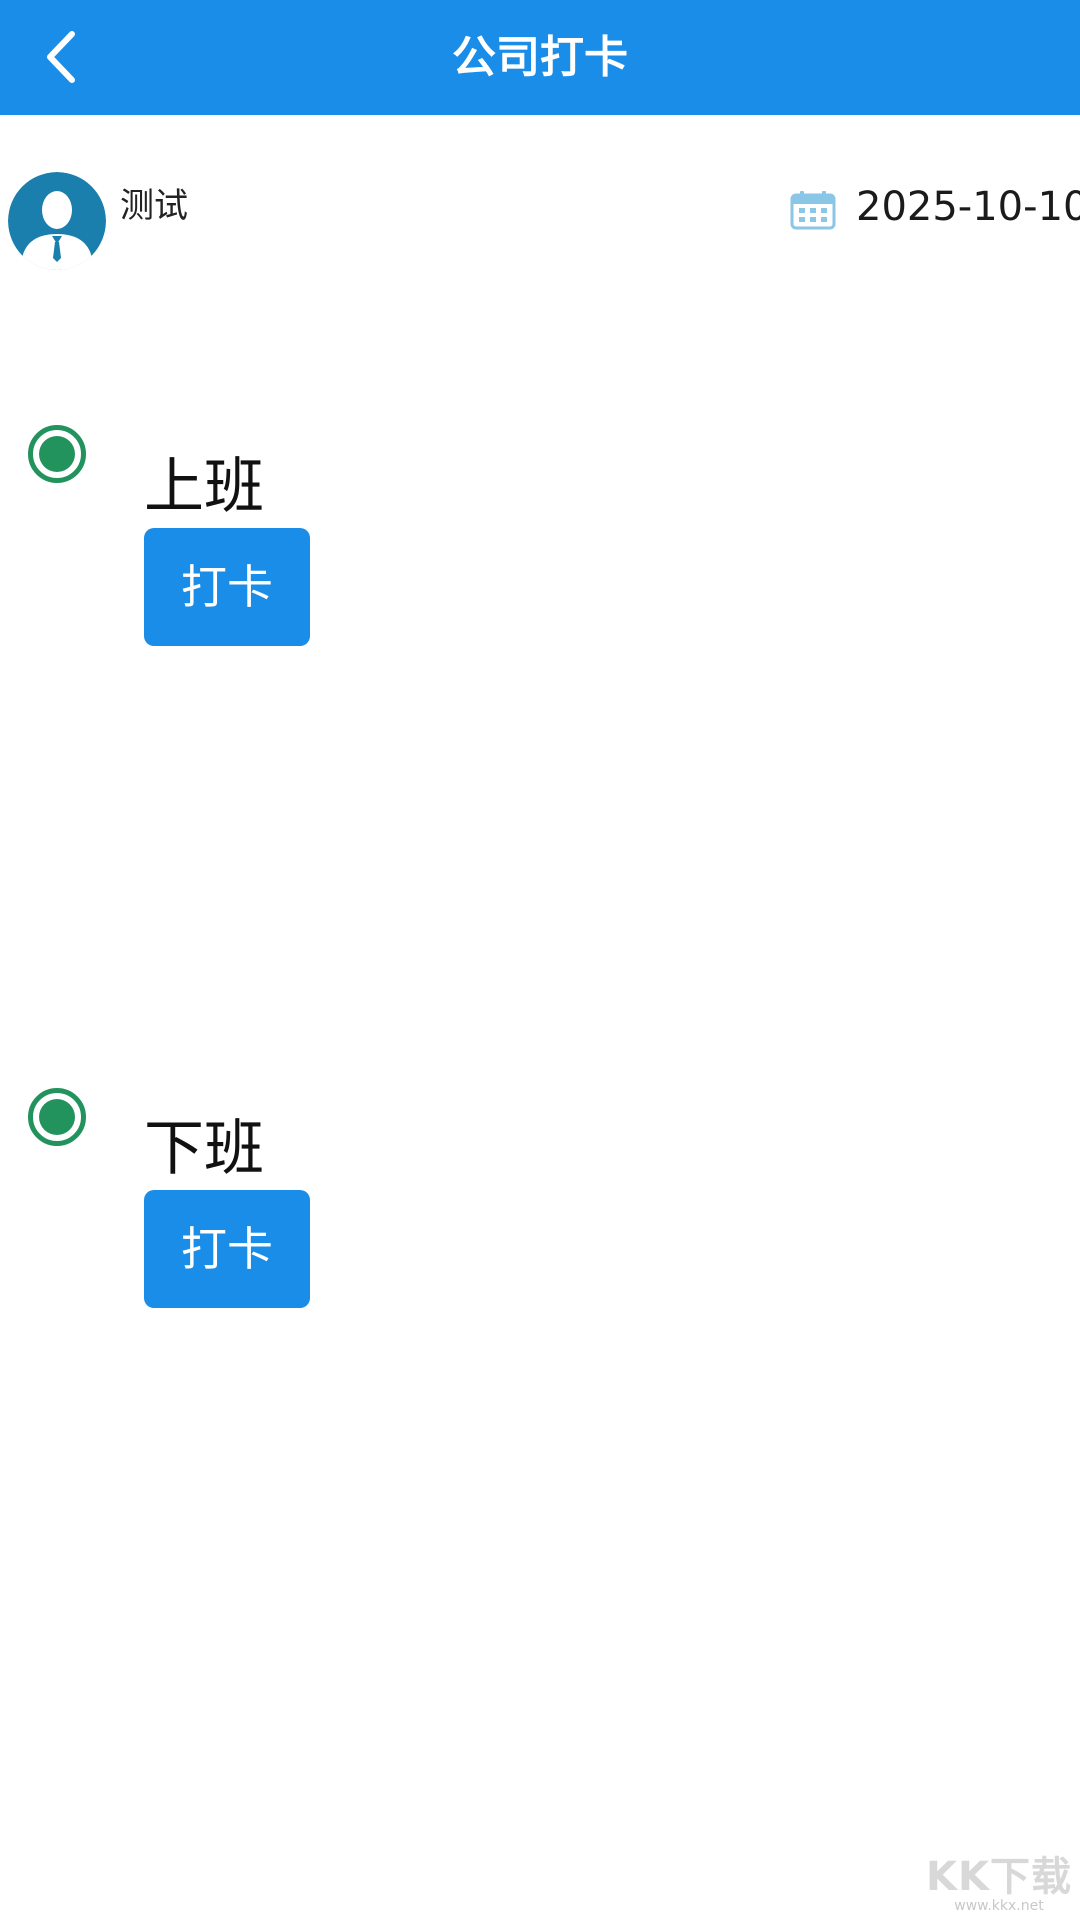 The height and width of the screenshot is (1920, 1080). Describe the element at coordinates (227, 587) in the screenshot. I see `clock-in-button: 打卡` at that location.